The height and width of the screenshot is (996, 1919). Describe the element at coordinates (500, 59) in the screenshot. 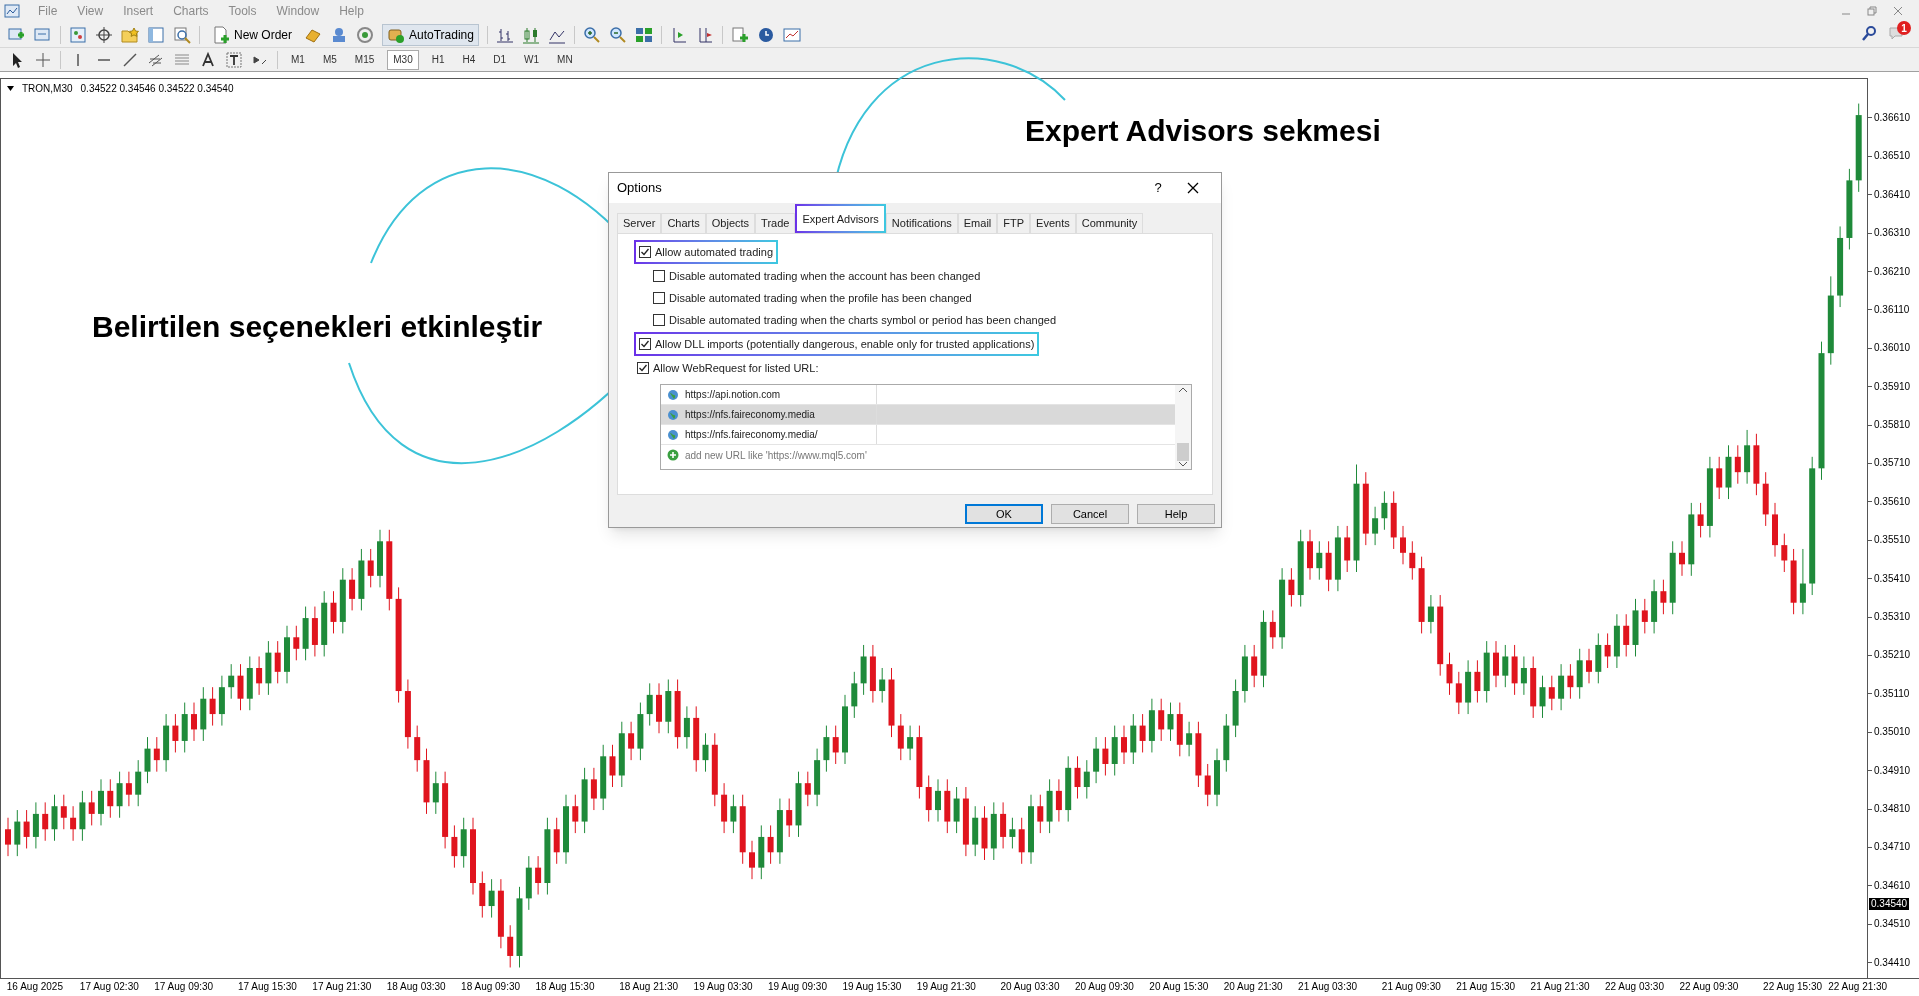

I see `timeframe-button: D1` at that location.